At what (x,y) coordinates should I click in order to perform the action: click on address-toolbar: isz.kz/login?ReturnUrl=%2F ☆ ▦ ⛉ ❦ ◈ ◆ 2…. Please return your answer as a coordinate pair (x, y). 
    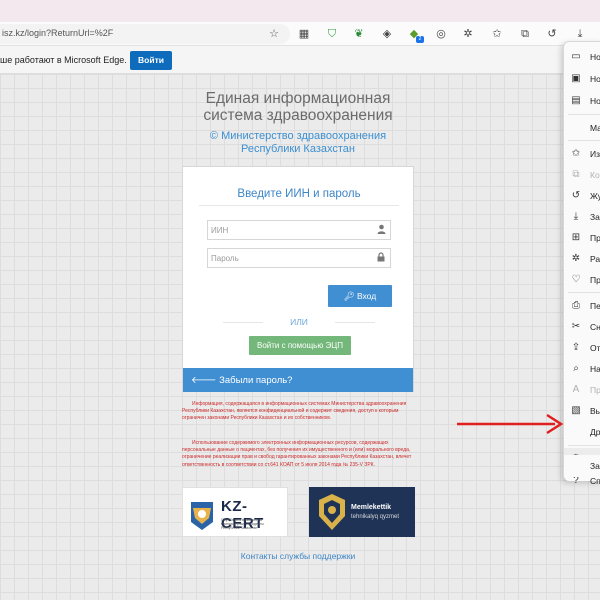
    Looking at the image, I should click on (300, 34).